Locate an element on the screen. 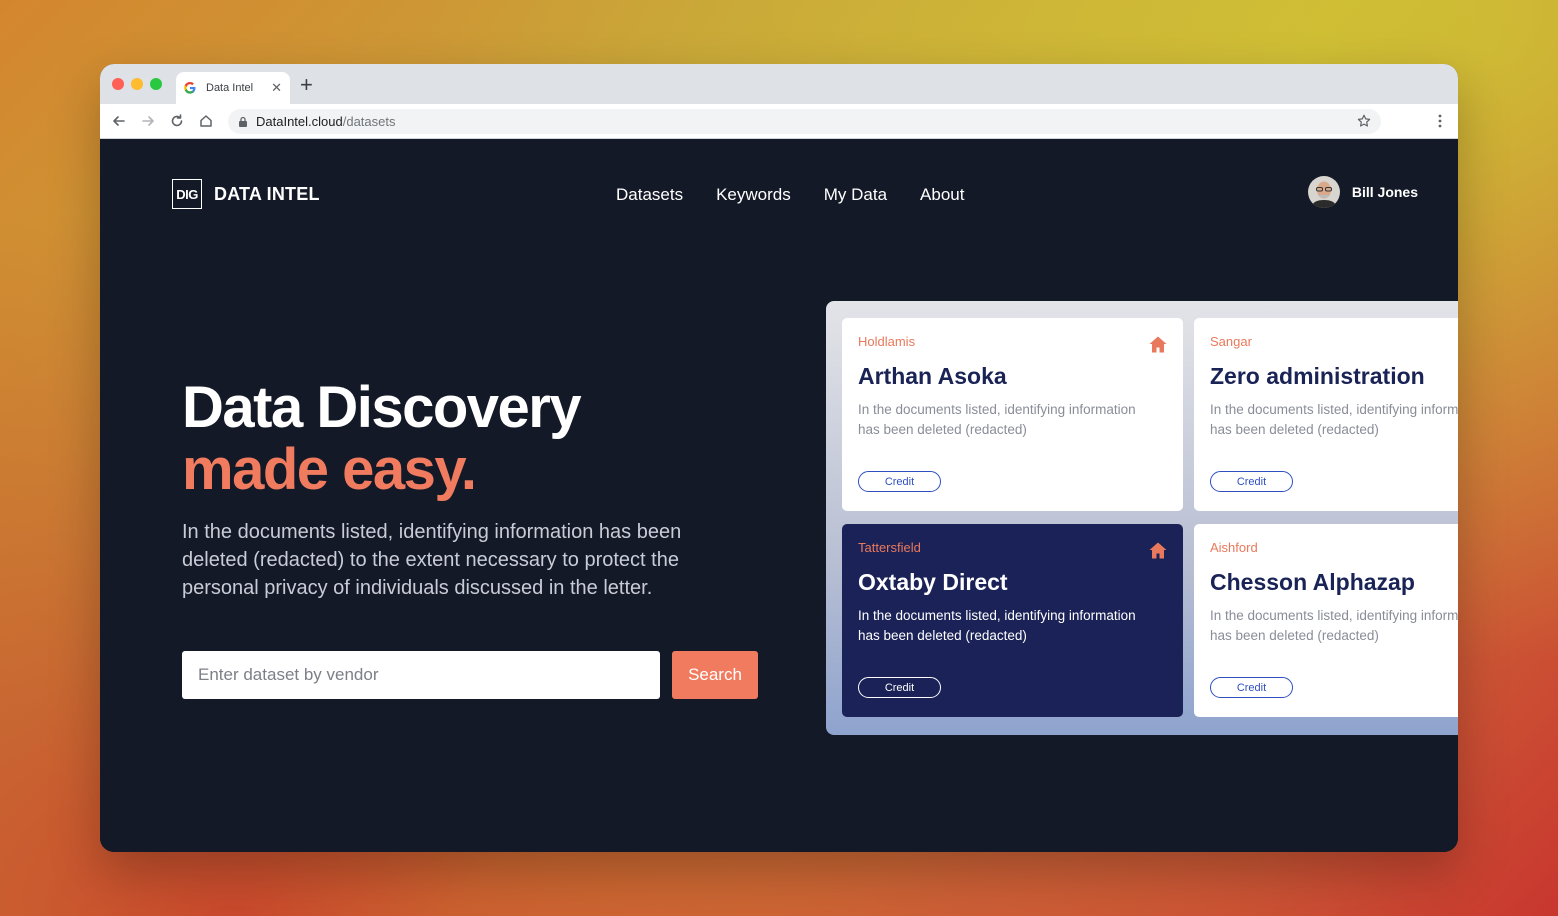  card-title: Zero administration is located at coordinates (1317, 376).